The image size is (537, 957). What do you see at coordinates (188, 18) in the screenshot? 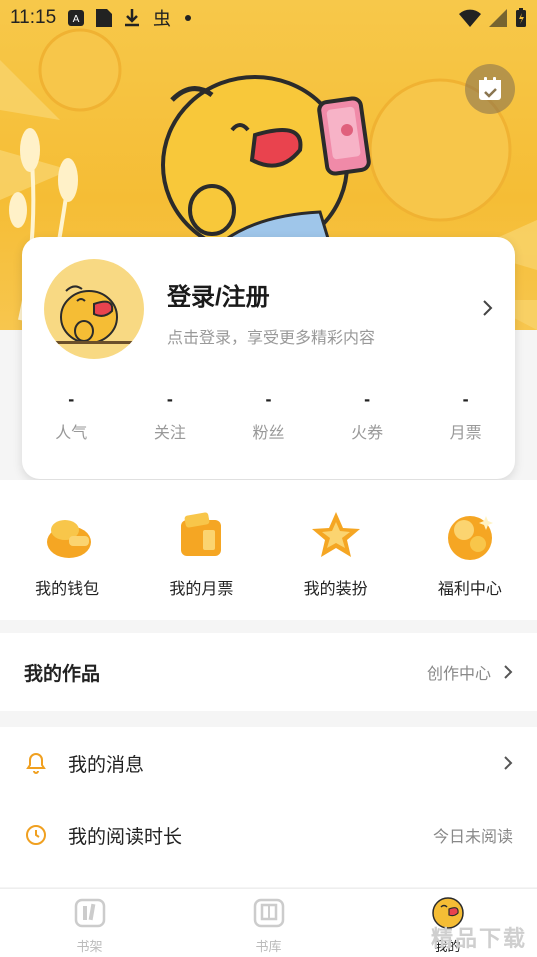
I see `dot-icon` at bounding box center [188, 18].